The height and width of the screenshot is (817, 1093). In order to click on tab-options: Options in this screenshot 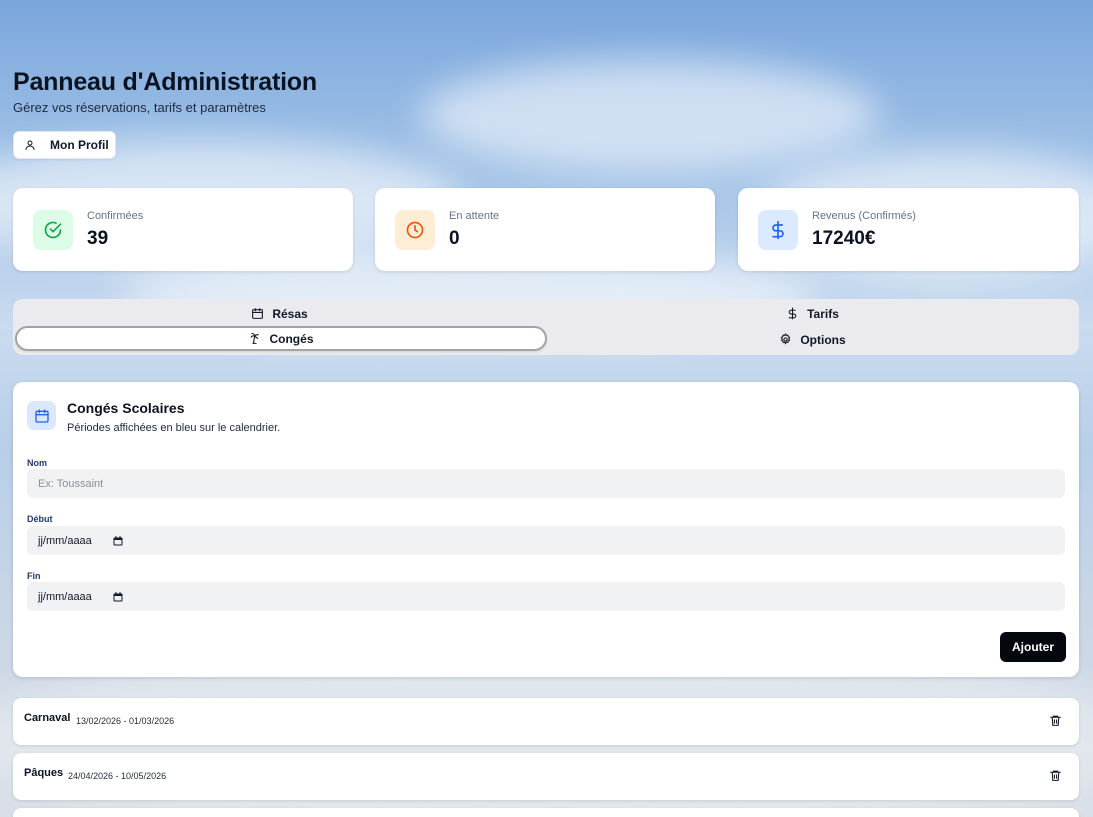, I will do `click(812, 339)`.